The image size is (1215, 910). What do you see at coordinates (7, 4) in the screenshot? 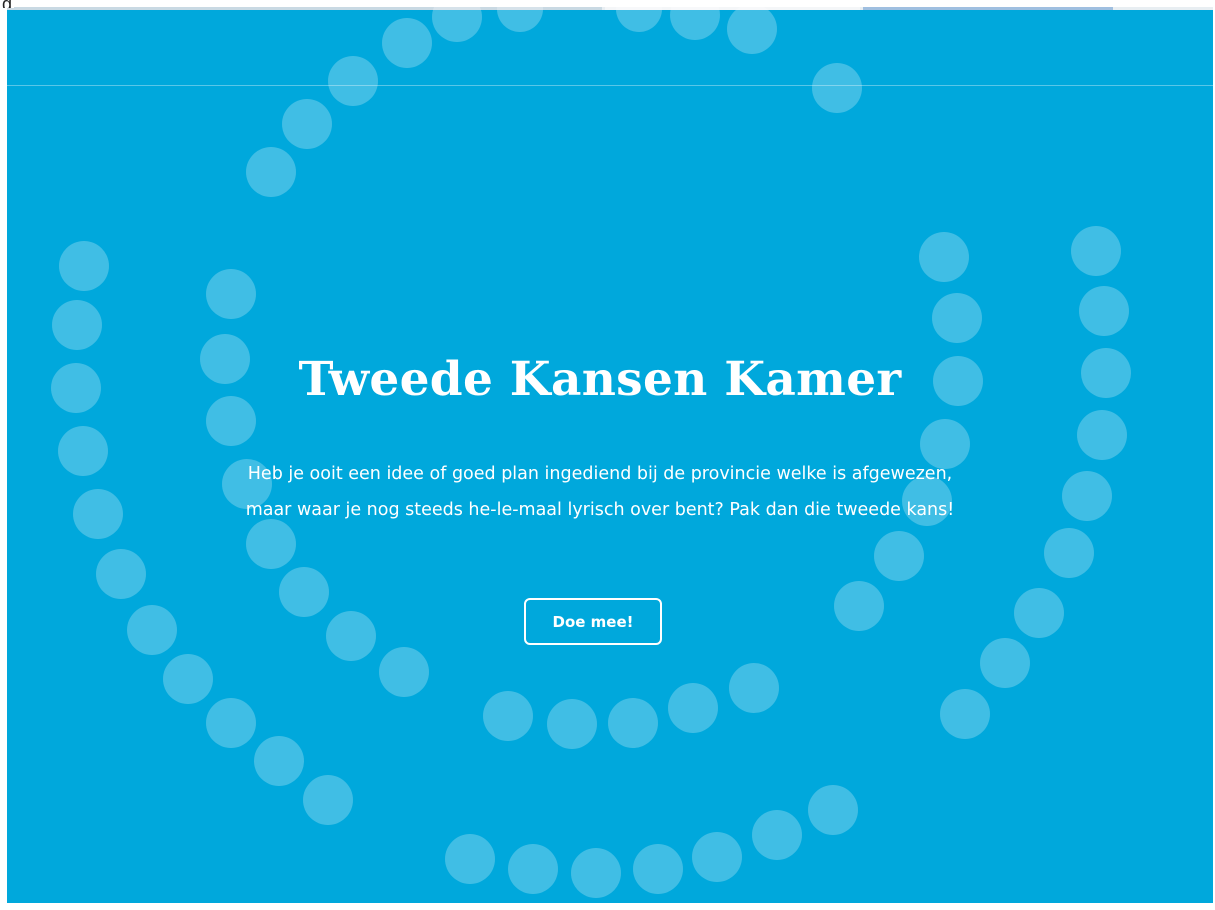
I see `page-label: g` at bounding box center [7, 4].